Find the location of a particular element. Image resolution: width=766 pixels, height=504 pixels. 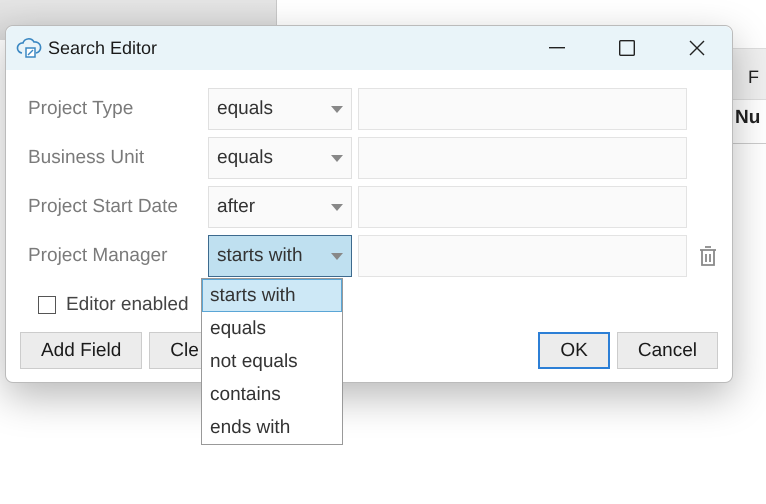

table-cell: Nu is located at coordinates (747, 118).